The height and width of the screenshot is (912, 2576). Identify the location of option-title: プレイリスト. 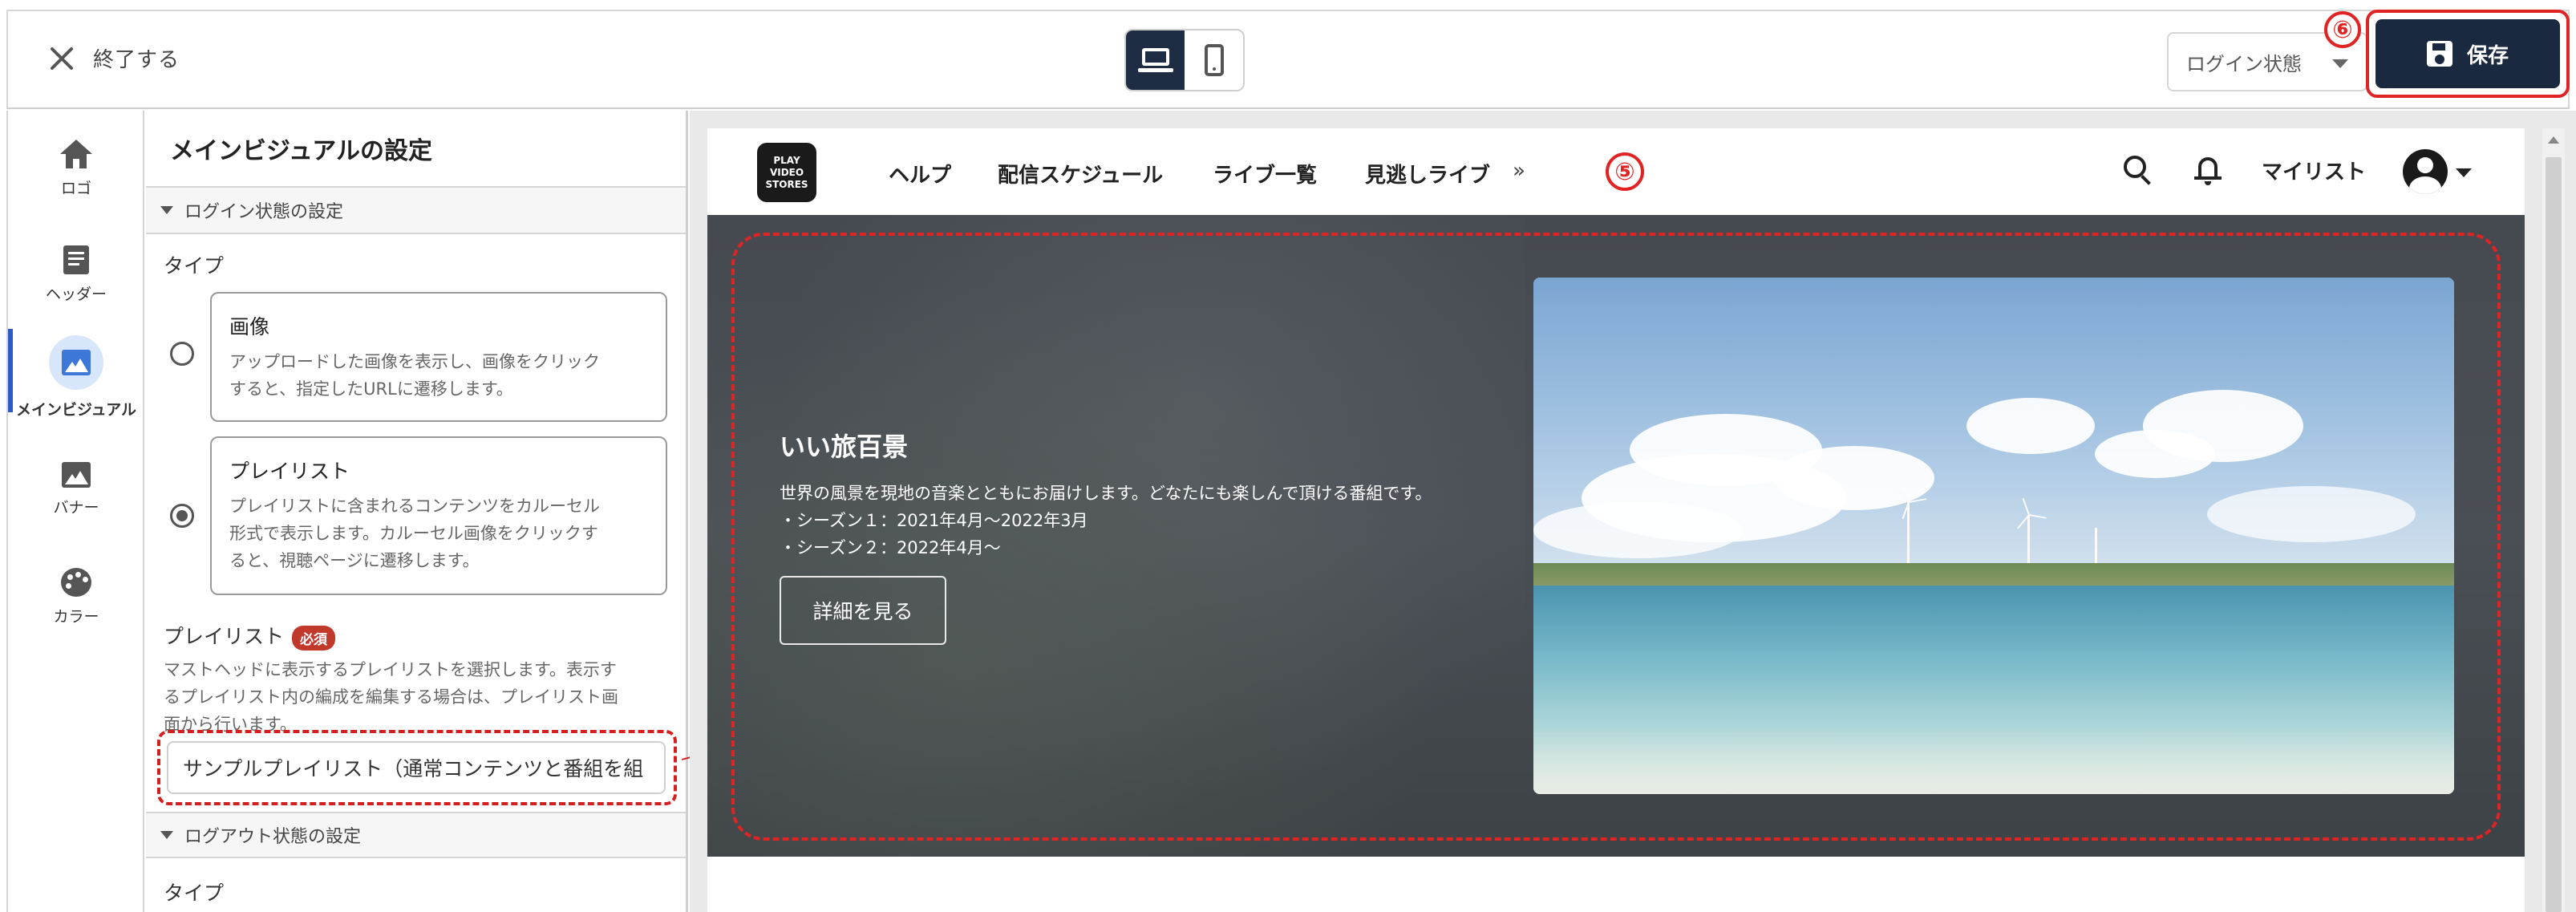
(289, 471).